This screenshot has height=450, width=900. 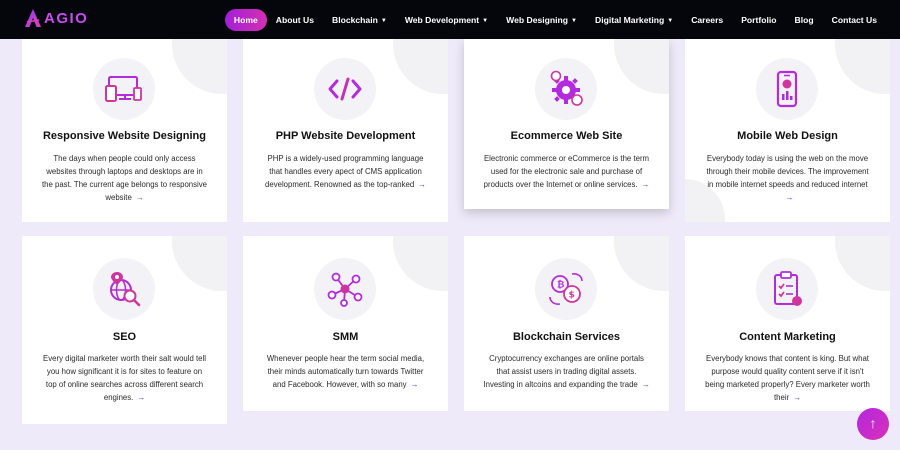 I want to click on scroll-to-top-button: ↑, so click(x=873, y=424).